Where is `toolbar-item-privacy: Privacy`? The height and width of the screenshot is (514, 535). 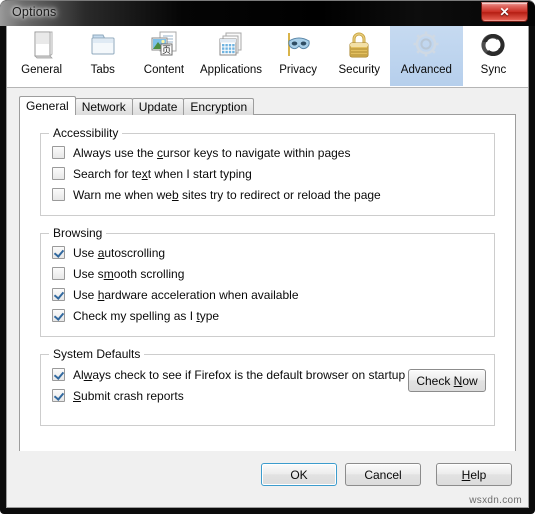 toolbar-item-privacy: Privacy is located at coordinates (298, 56).